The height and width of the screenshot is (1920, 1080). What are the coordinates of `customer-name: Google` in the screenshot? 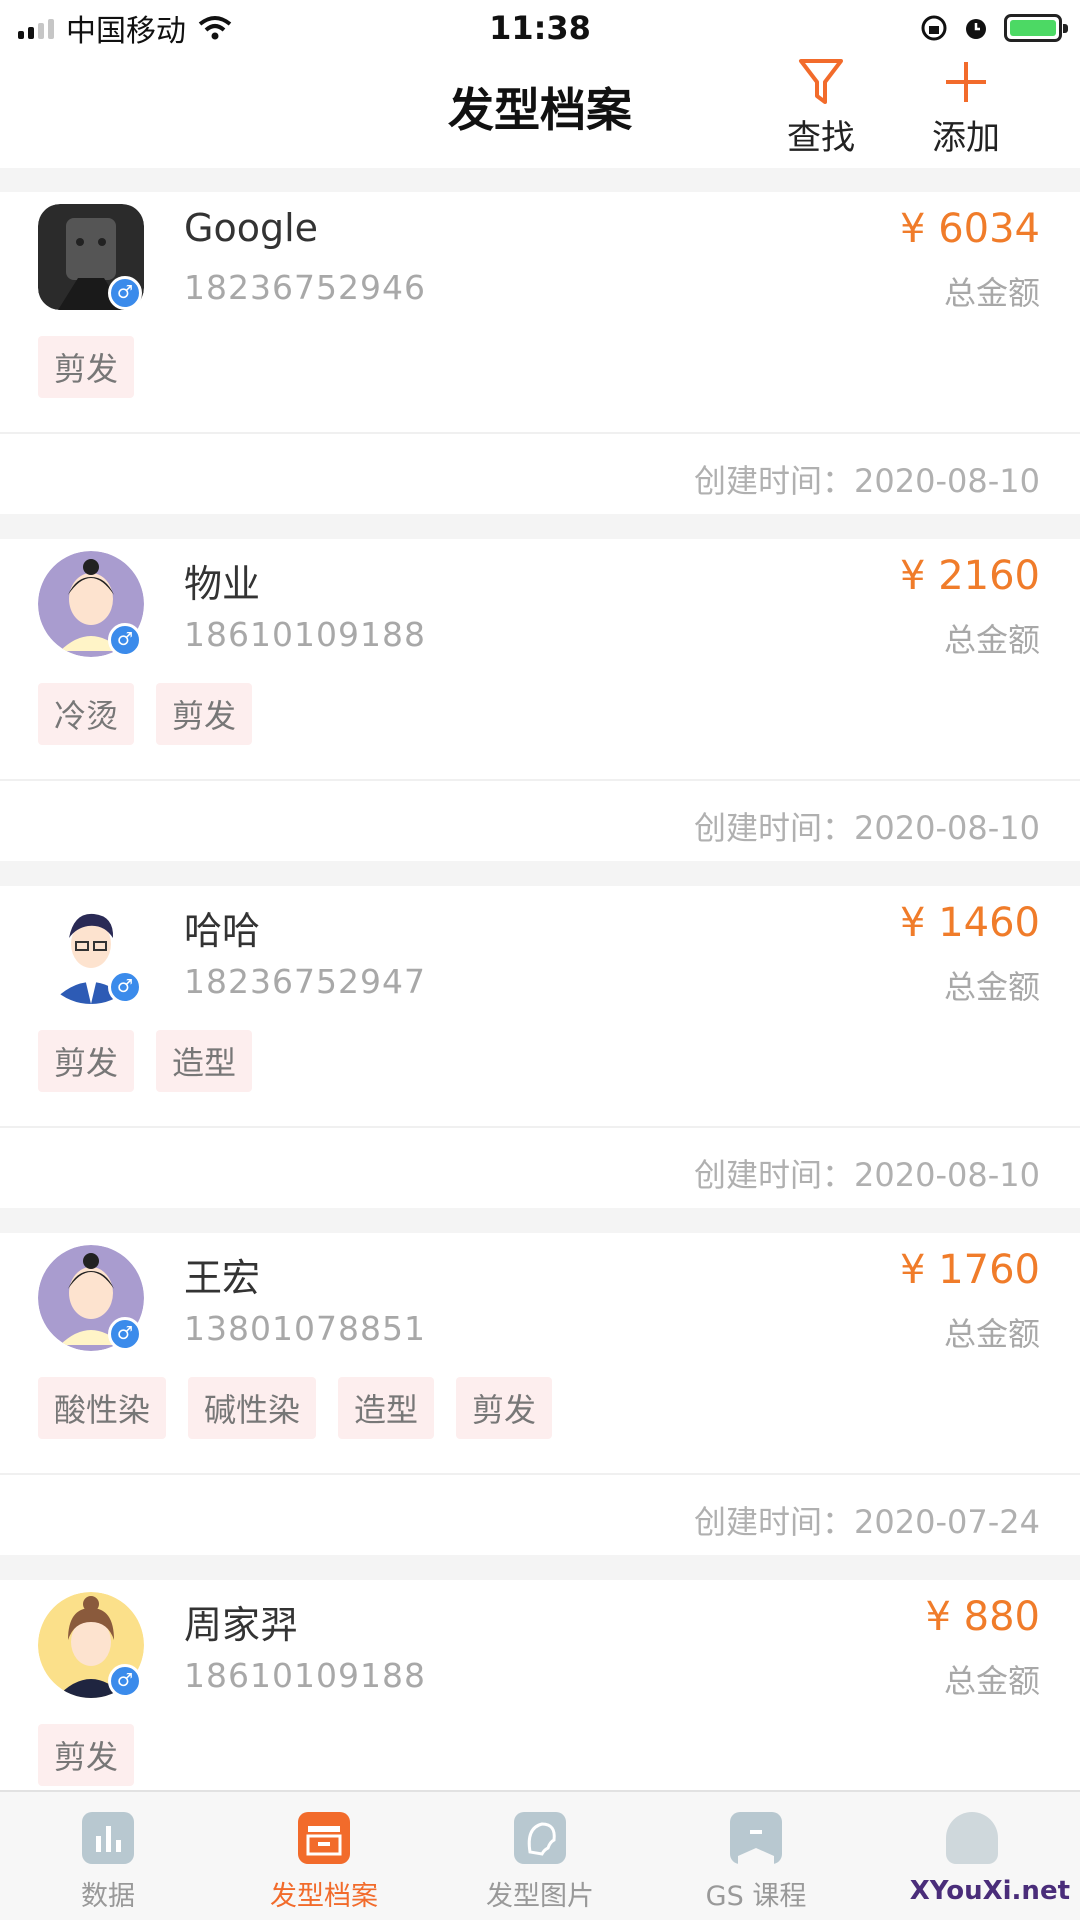 It's located at (251, 228).